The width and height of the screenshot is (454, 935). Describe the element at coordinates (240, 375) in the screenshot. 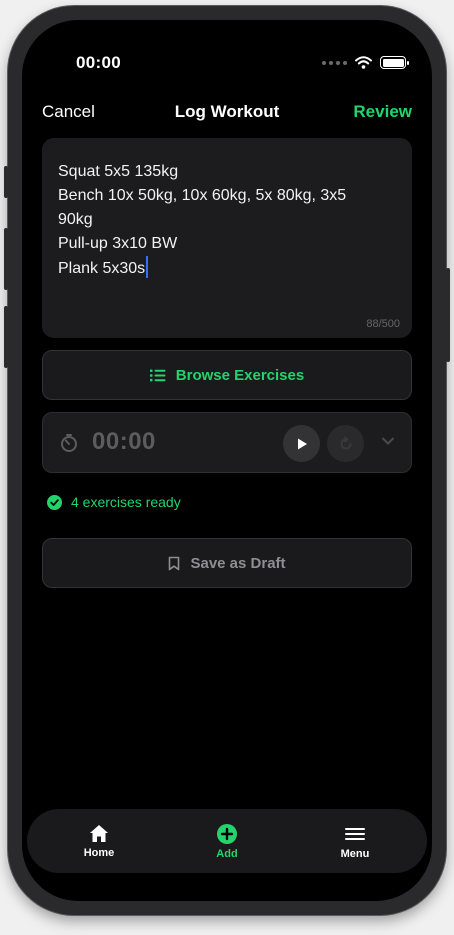

I see `browse-exercises-label: Browse Exercises` at that location.